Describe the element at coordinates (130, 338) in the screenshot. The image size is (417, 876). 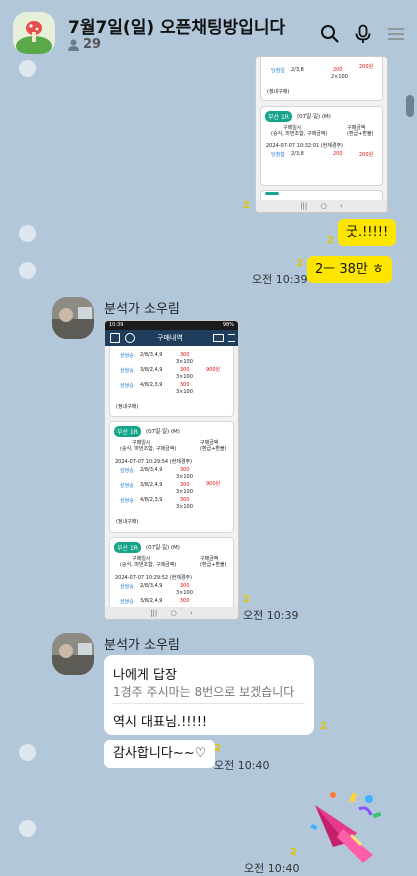
I see `help-icon` at that location.